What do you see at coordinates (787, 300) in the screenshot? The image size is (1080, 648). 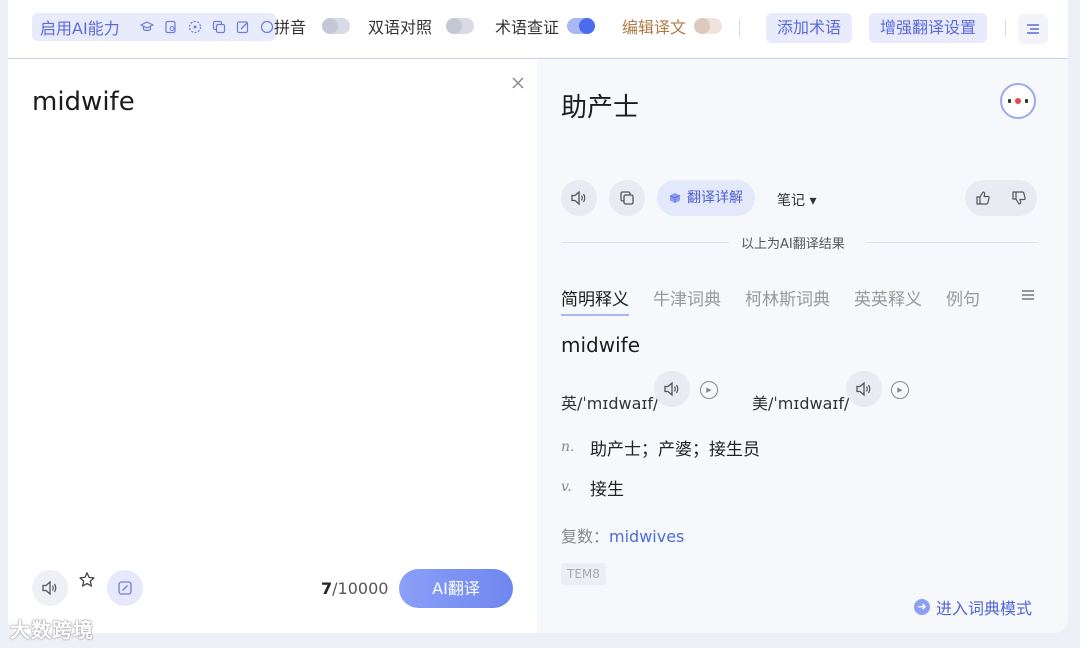 I see `tab-collins: 柯林斯词典` at bounding box center [787, 300].